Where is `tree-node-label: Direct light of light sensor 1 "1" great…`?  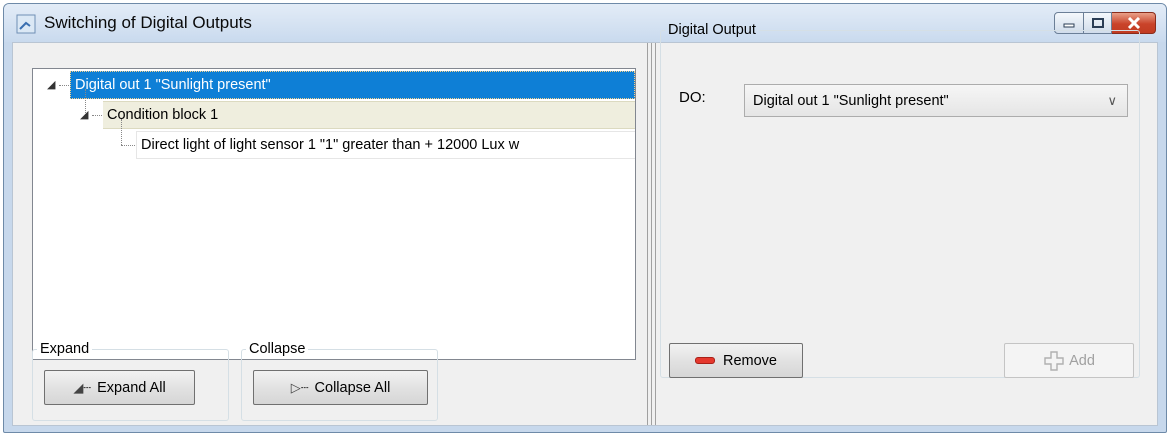
tree-node-label: Direct light of light sensor 1 "1" great… is located at coordinates (385, 145).